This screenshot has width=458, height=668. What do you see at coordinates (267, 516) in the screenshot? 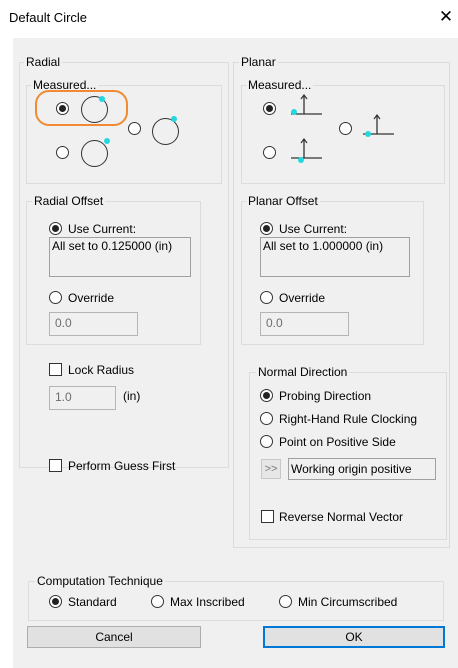
I see `reverse-normal-checkbox` at bounding box center [267, 516].